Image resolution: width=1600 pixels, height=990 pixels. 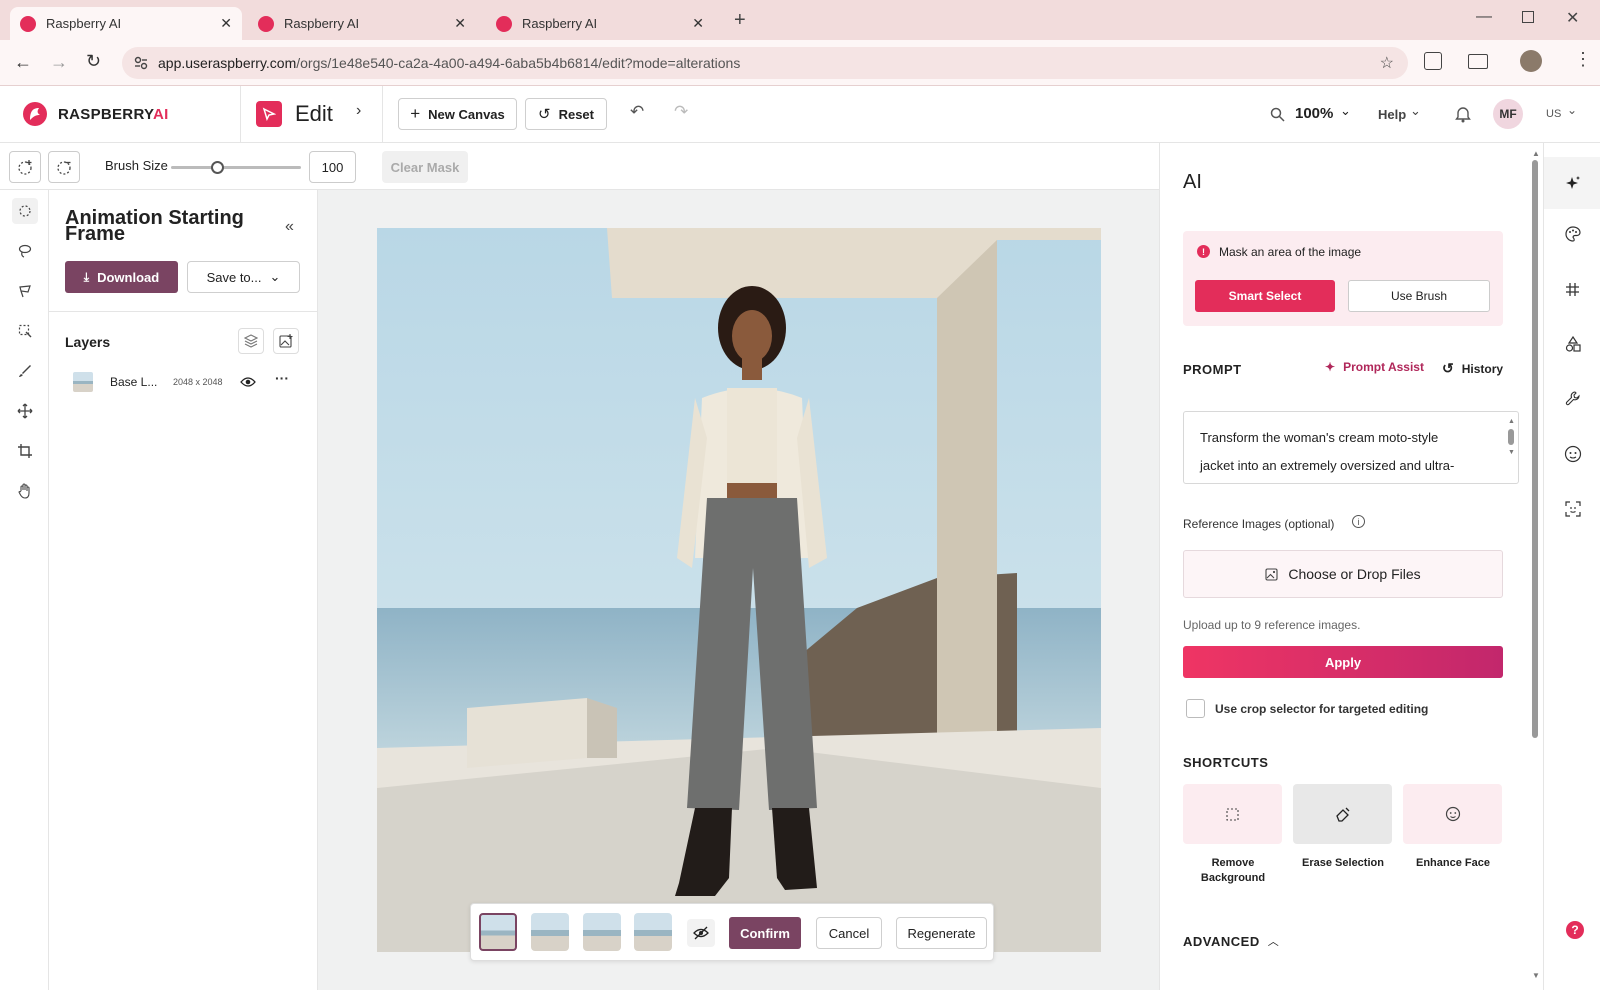 What do you see at coordinates (141, 63) in the screenshot?
I see `site-info-icon` at bounding box center [141, 63].